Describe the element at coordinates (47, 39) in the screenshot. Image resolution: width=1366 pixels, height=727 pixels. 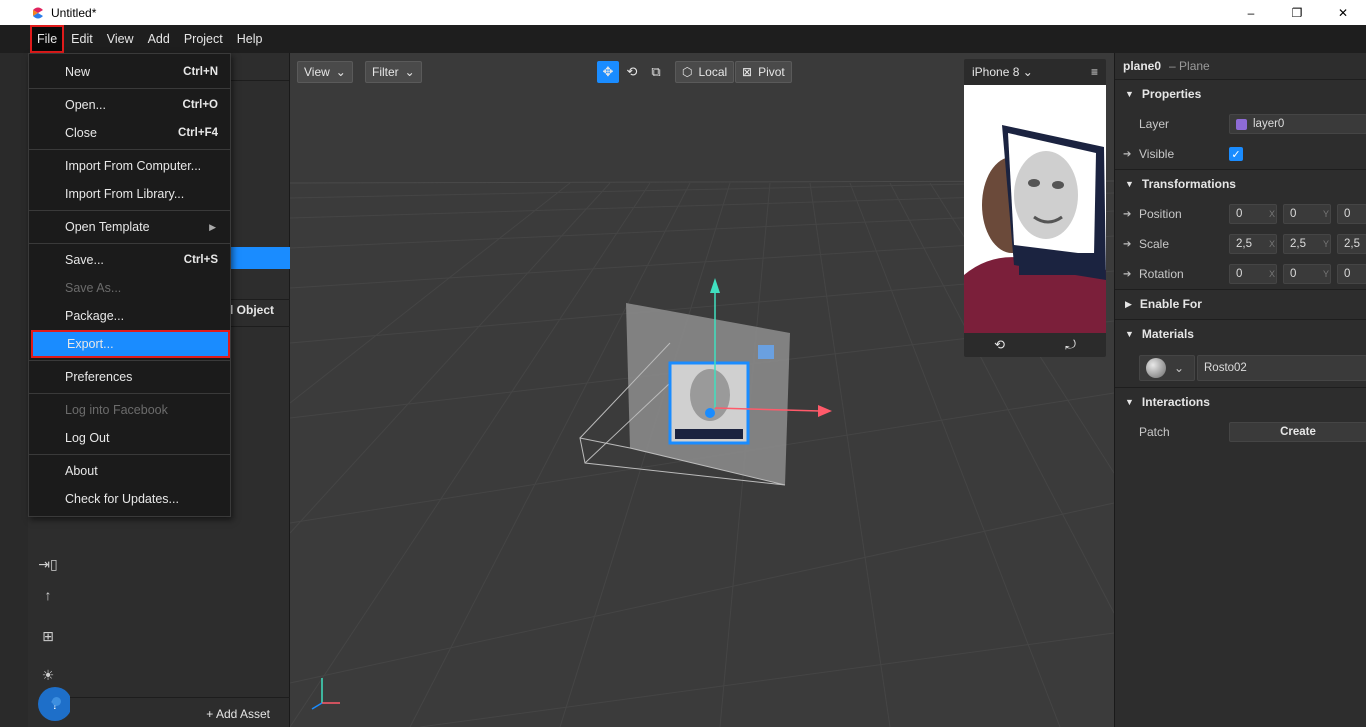
I see `menu-file: File` at that location.